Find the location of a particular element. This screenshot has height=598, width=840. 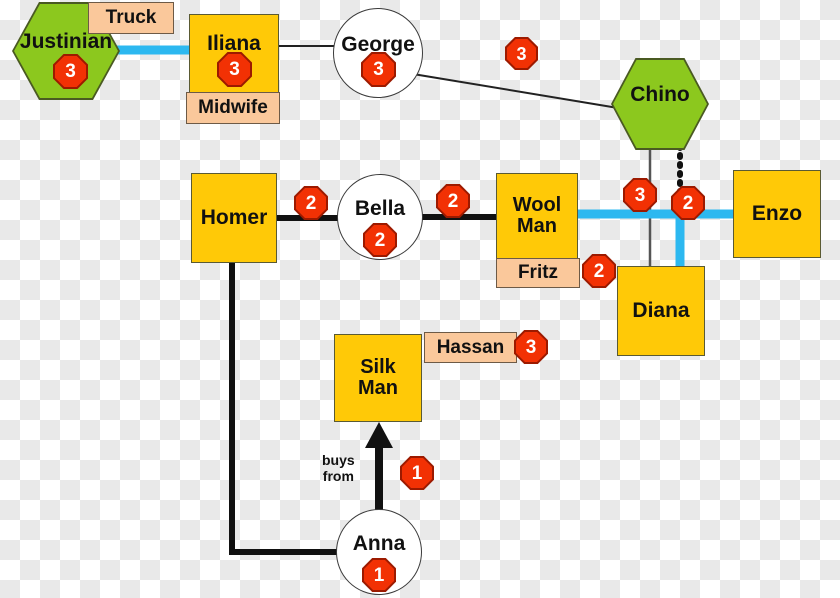

node-woolman: Wool Man is located at coordinates (537, 216).